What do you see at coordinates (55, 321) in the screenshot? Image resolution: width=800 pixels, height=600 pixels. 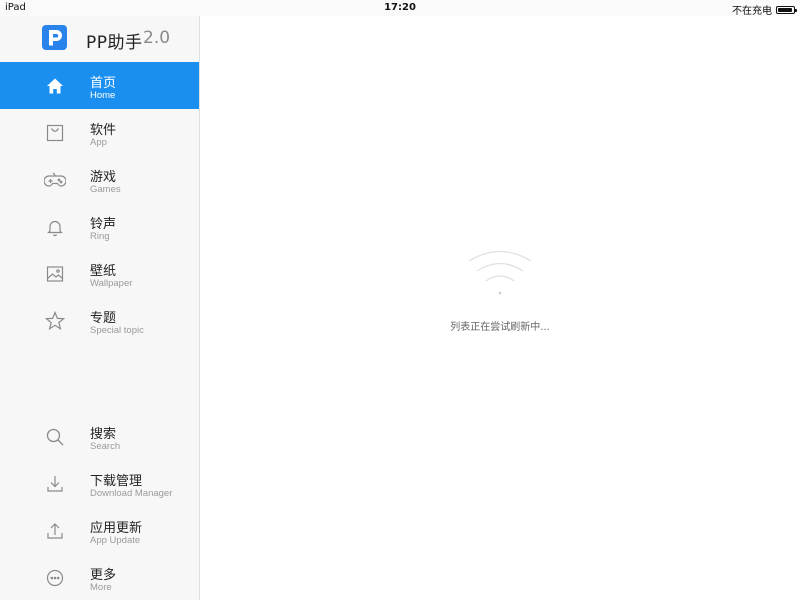 I see `star-icon` at bounding box center [55, 321].